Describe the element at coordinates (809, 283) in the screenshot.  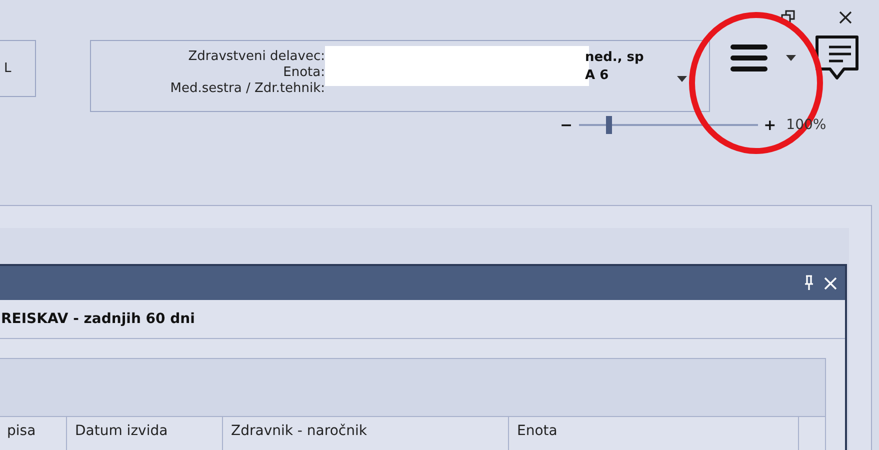
I see `pin-icon` at that location.